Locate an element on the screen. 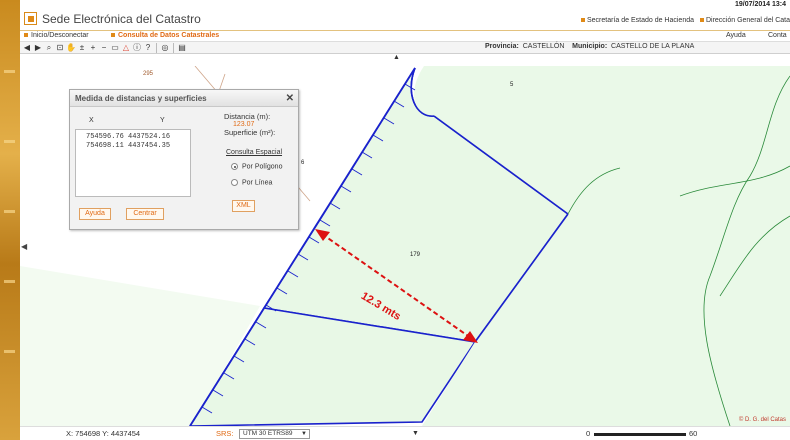 The width and height of the screenshot is (790, 440). forward-arrow-icon: ▶ is located at coordinates (38, 48).